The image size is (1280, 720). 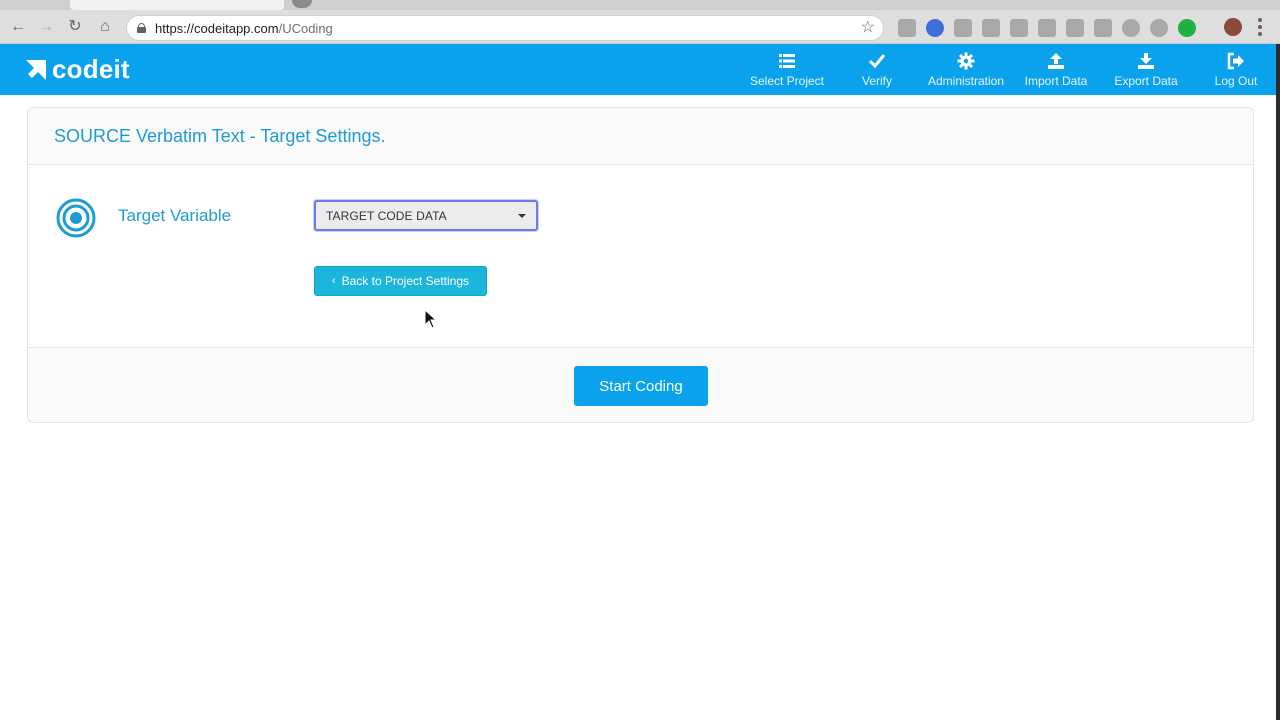 What do you see at coordinates (991, 28) in the screenshot?
I see `extension-drive-icon` at bounding box center [991, 28].